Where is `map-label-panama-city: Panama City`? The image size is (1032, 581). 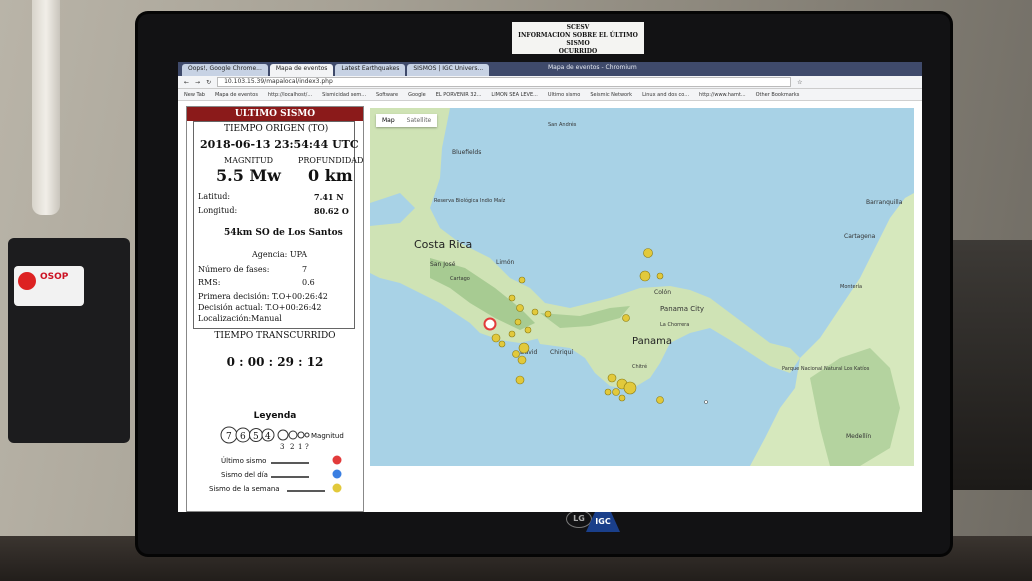
map-label-panama-city: Panama City is located at coordinates (682, 309).